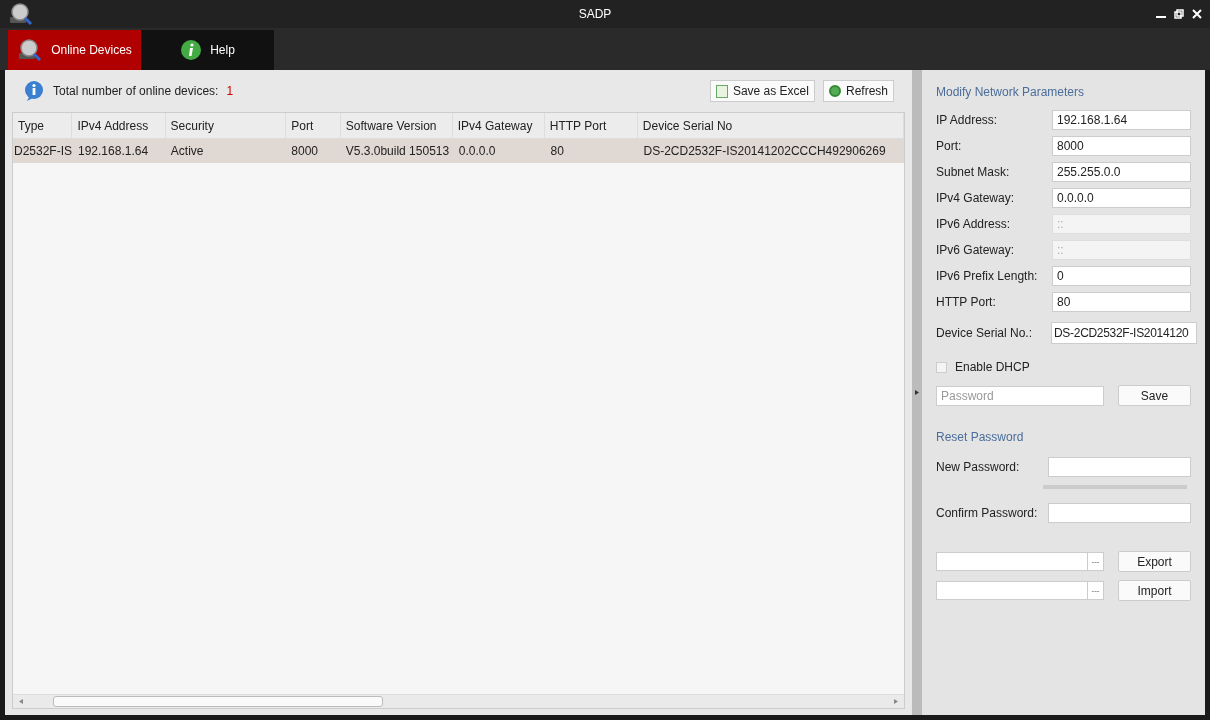 The height and width of the screenshot is (720, 1210). Describe the element at coordinates (207, 50) in the screenshot. I see `tab: Help` at that location.